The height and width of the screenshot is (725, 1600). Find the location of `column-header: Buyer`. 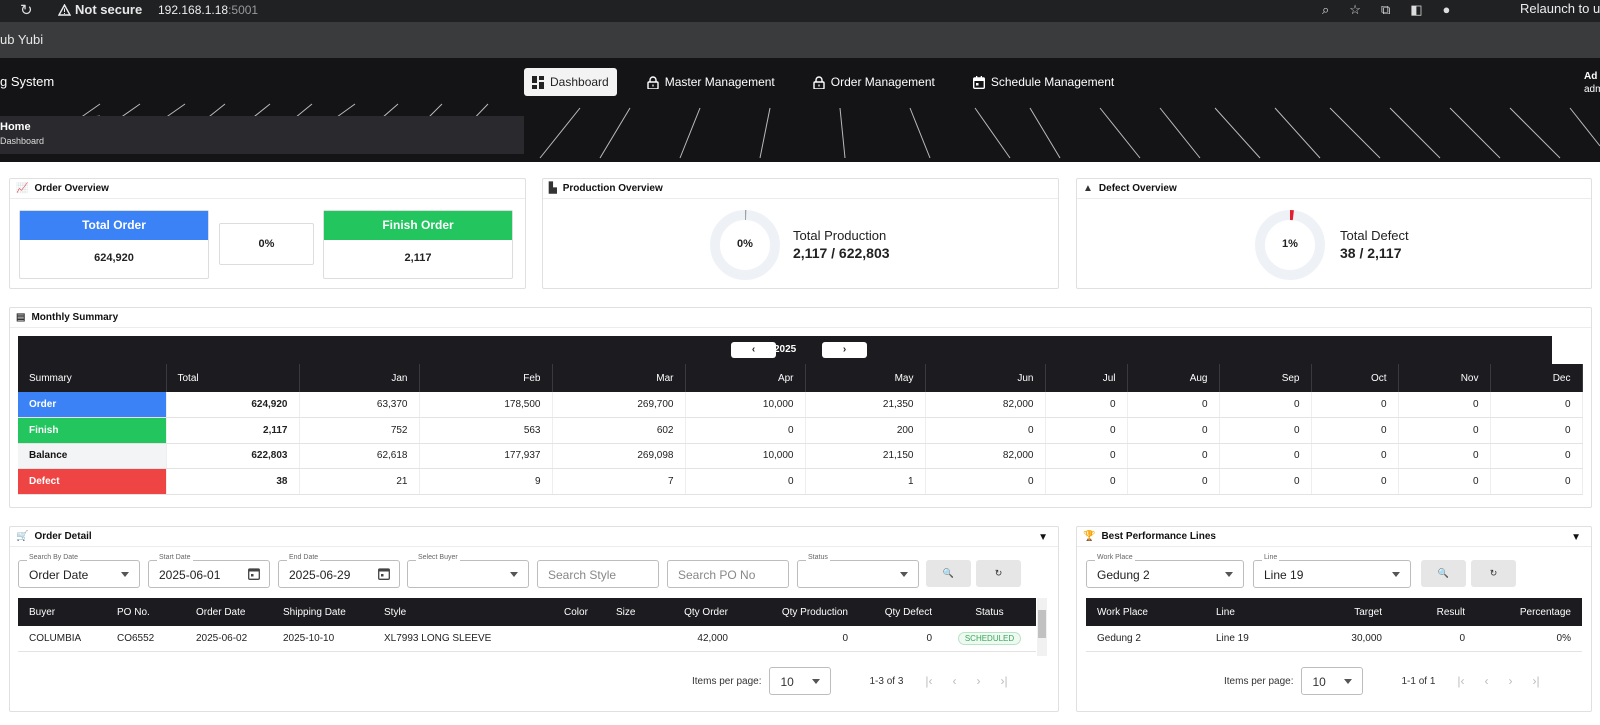

column-header: Buyer is located at coordinates (62, 612).